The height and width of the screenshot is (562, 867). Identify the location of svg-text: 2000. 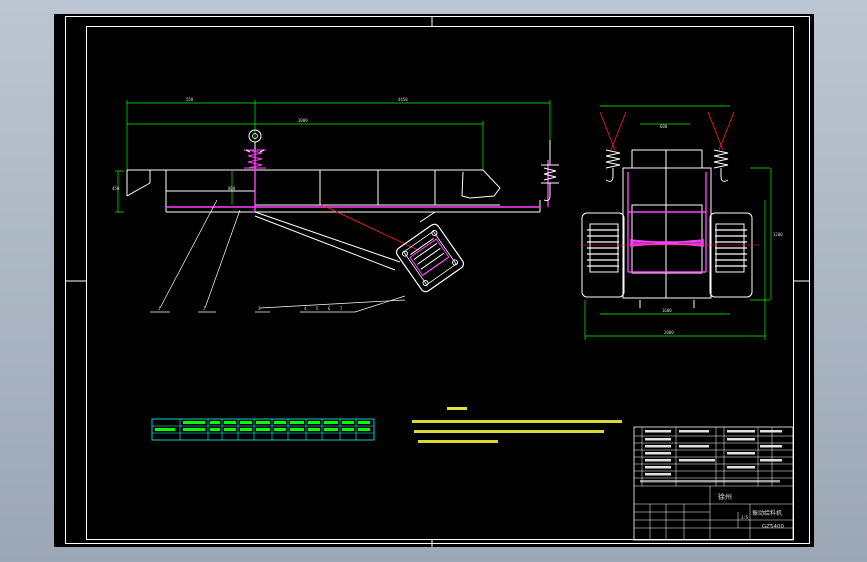
(669, 332).